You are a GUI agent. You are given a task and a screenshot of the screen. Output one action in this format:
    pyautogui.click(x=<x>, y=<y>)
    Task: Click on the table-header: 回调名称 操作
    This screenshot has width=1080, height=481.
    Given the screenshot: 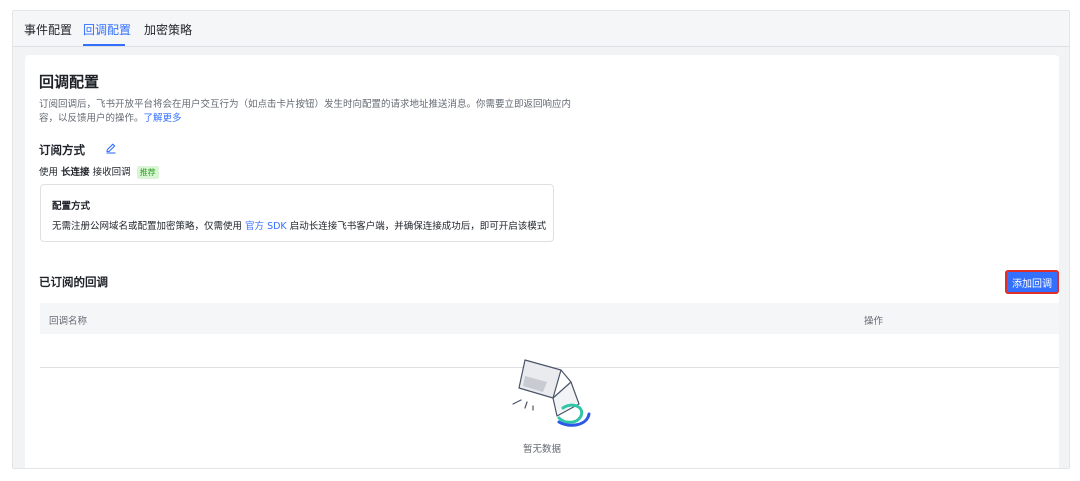 What is the action you would take?
    pyautogui.click(x=549, y=318)
    